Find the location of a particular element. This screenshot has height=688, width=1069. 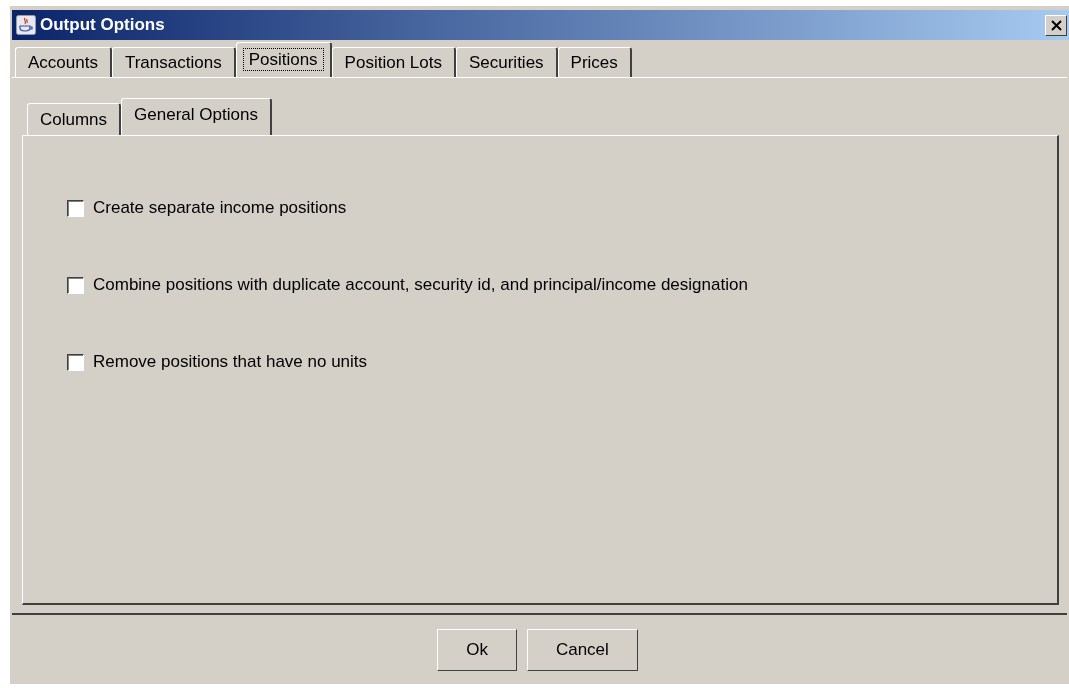

tab: General Options is located at coordinates (196, 116).